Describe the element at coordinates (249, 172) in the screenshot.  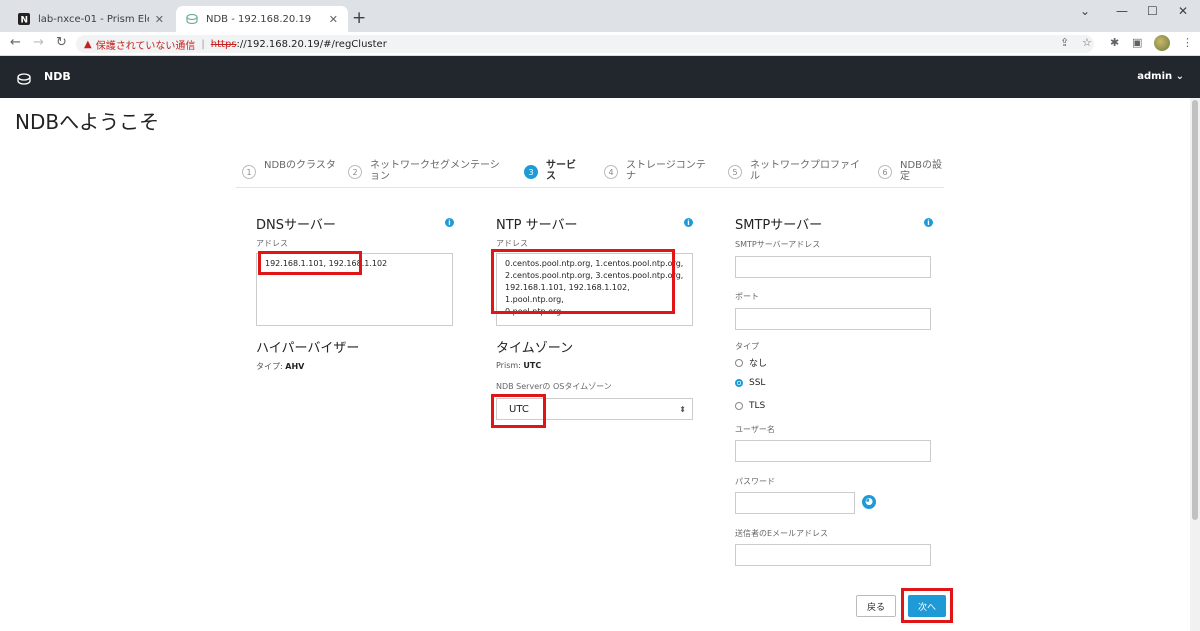
I see `step-number: 1` at that location.